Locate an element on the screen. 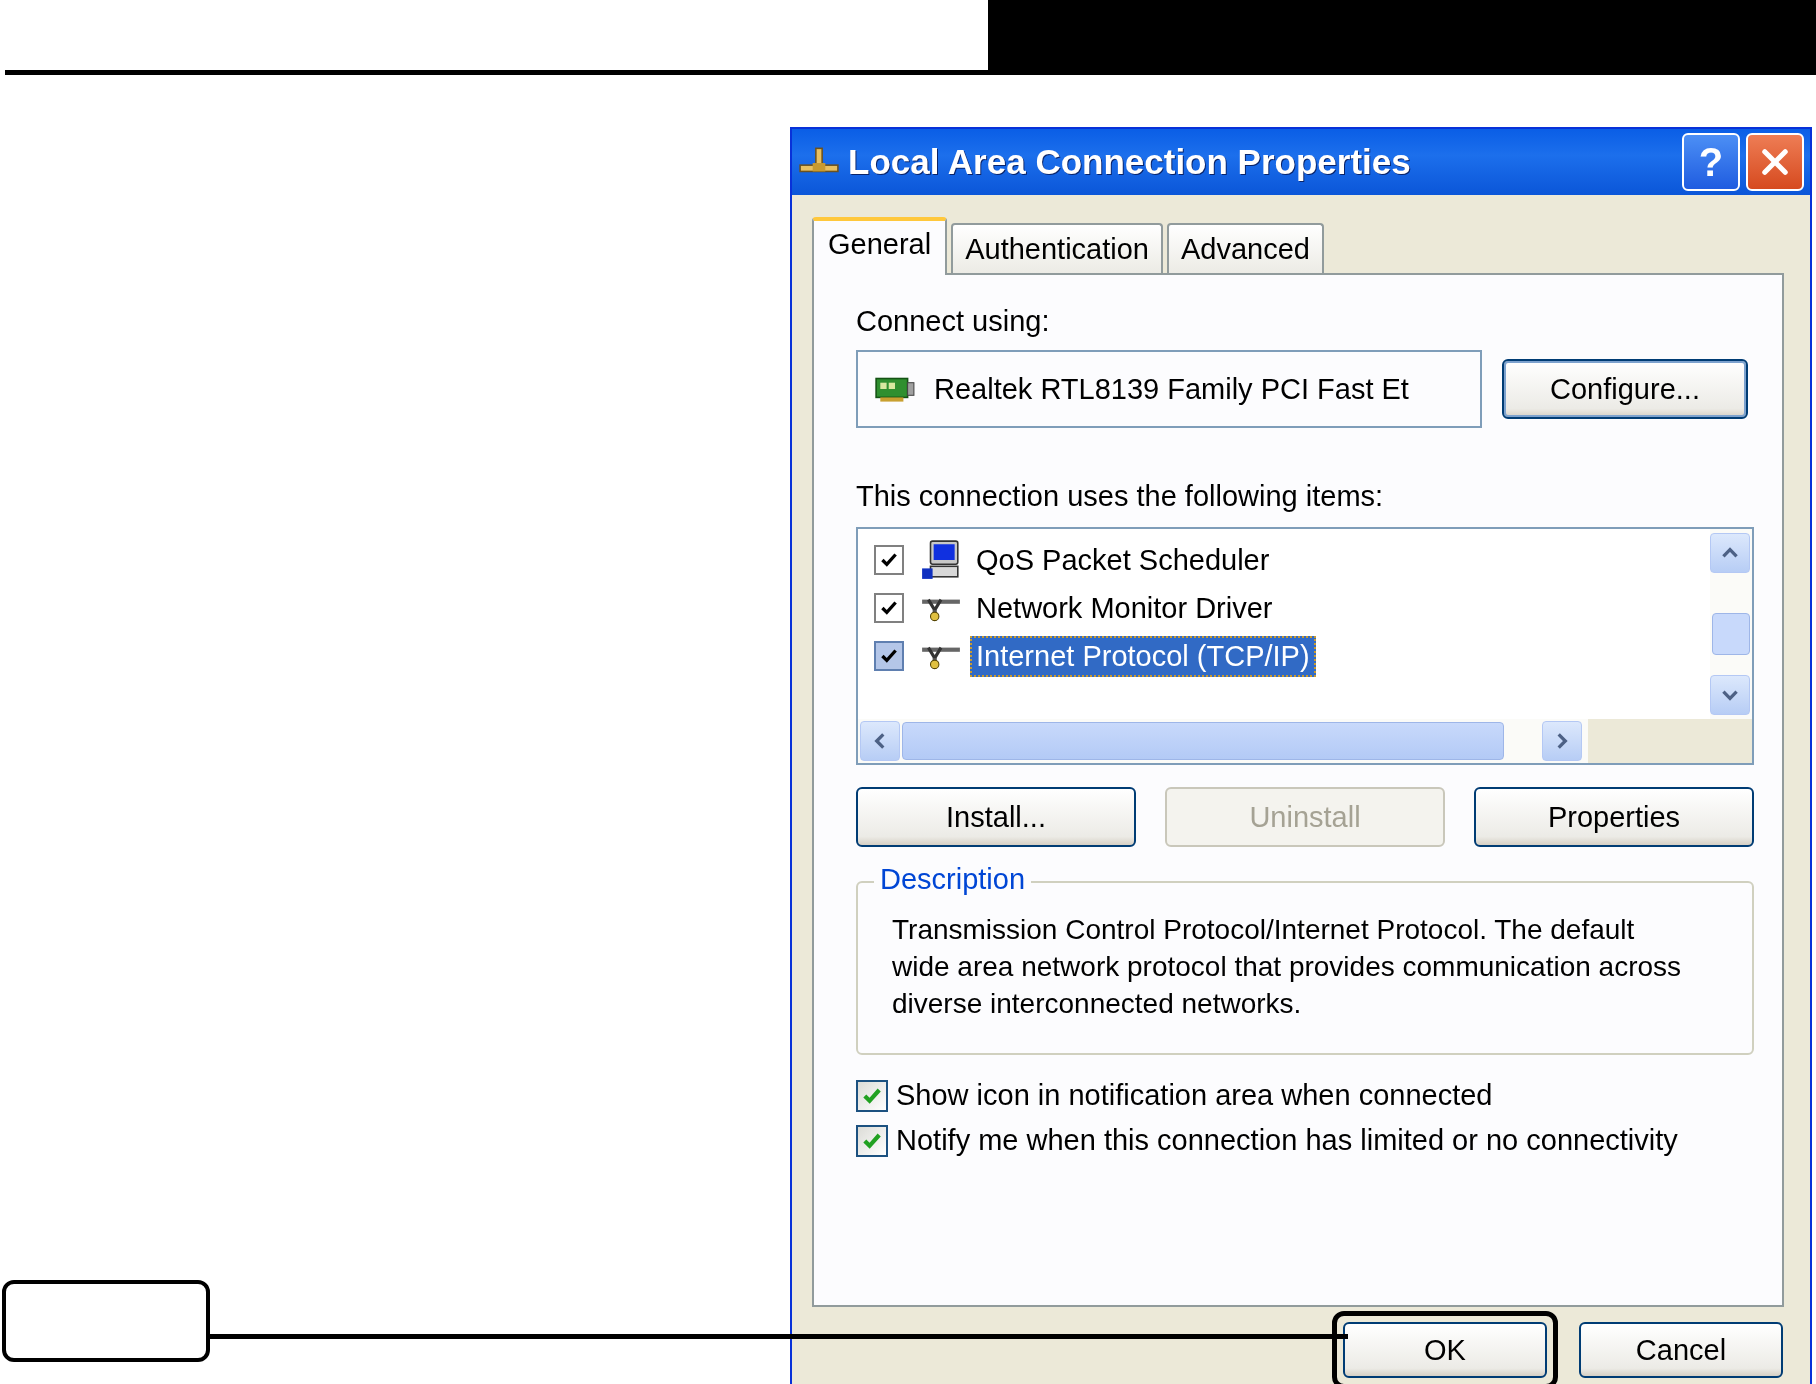 This screenshot has height=1384, width=1816. help-button: ? is located at coordinates (1711, 162).